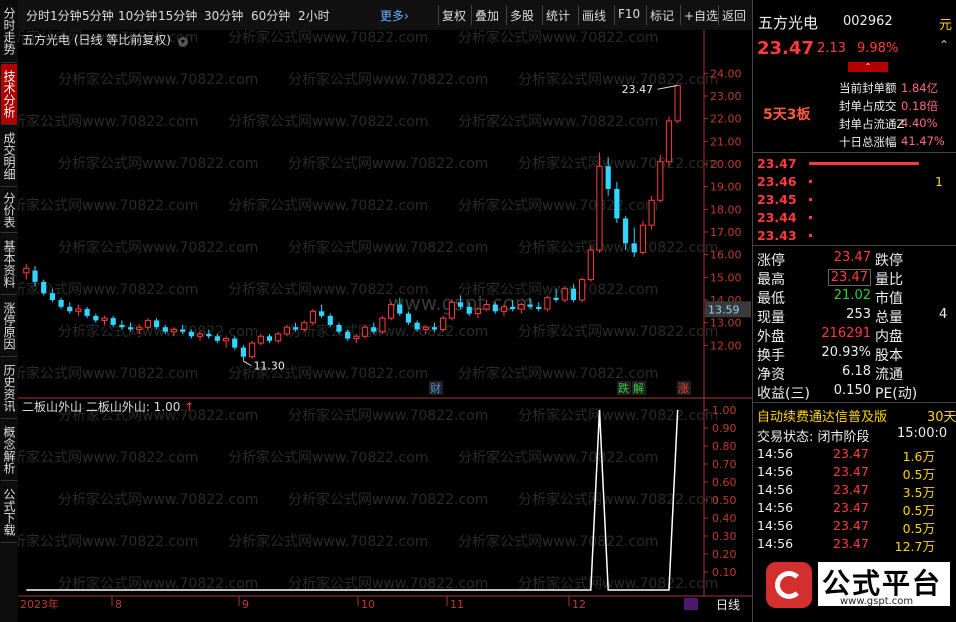 The image size is (956, 622). I want to click on renew-ad-link: 自动续费通达信普及版, so click(822, 415).